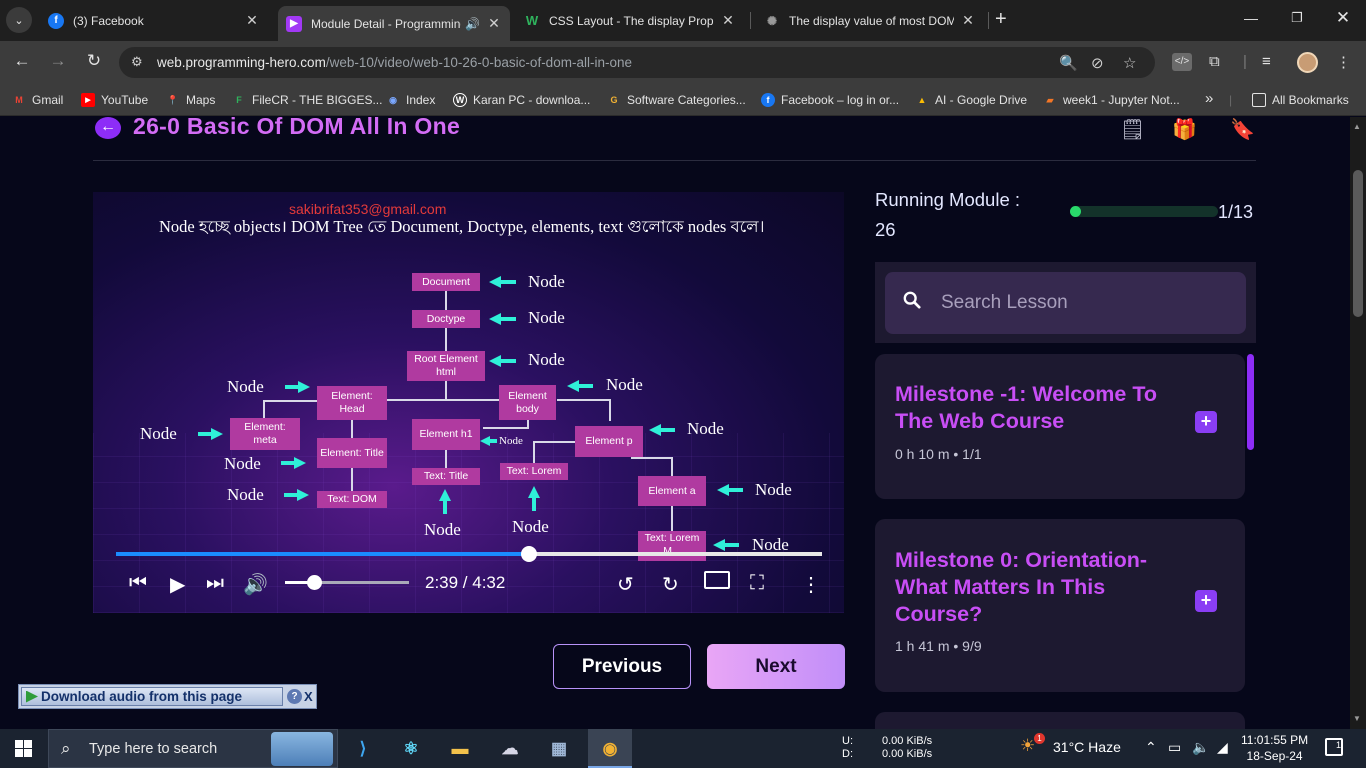  I want to click on restore-button: ❐, so click(1297, 18).